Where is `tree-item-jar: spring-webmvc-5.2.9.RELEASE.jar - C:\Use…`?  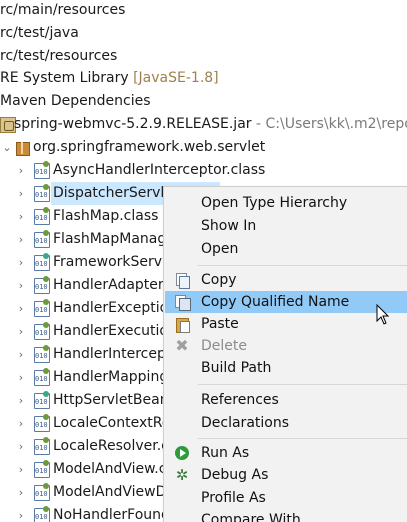
tree-item-jar: spring-webmvc-5.2.9.RELEASE.jar - C:\Use… is located at coordinates (203, 124).